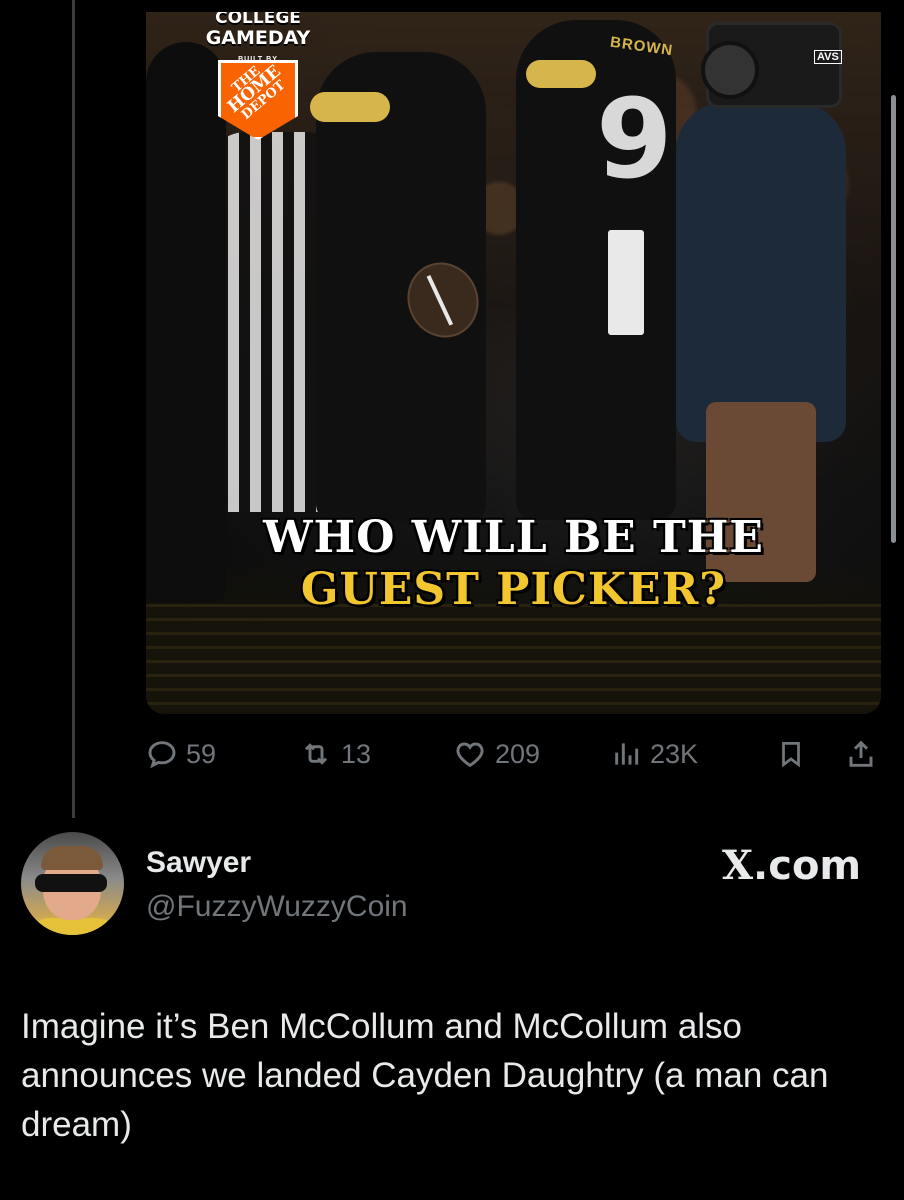 Image resolution: width=904 pixels, height=1200 pixels. I want to click on scrollbar, so click(893, 319).